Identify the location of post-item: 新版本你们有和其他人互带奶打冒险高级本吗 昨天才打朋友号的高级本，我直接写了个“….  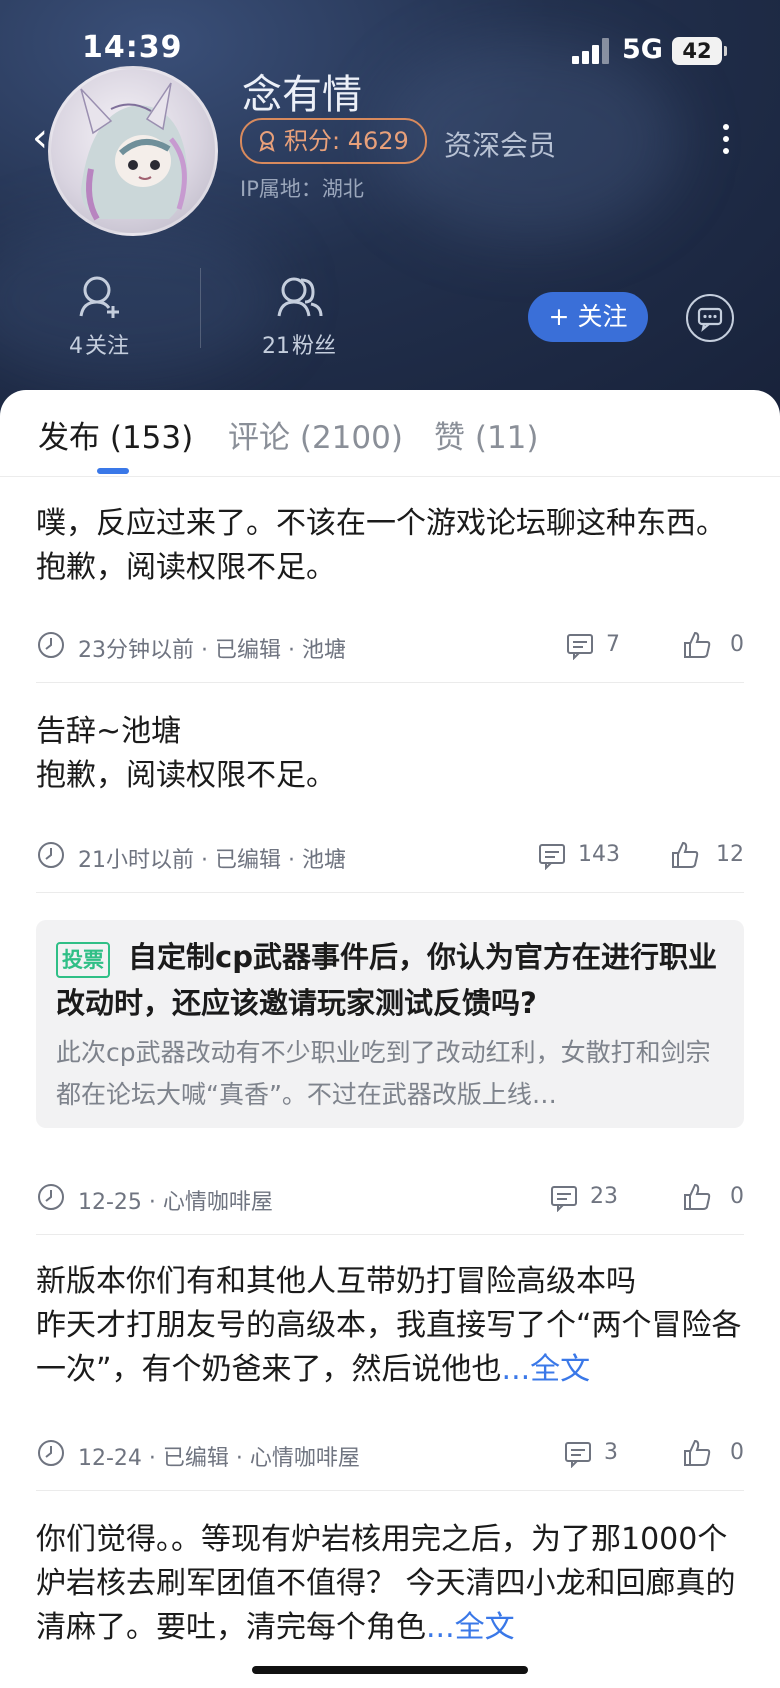
(390, 1326).